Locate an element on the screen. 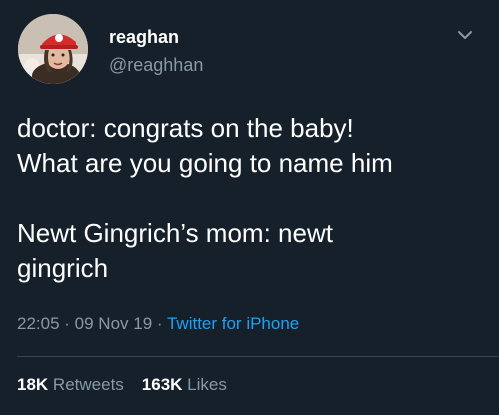  retweets-label: Retweets is located at coordinates (88, 384).